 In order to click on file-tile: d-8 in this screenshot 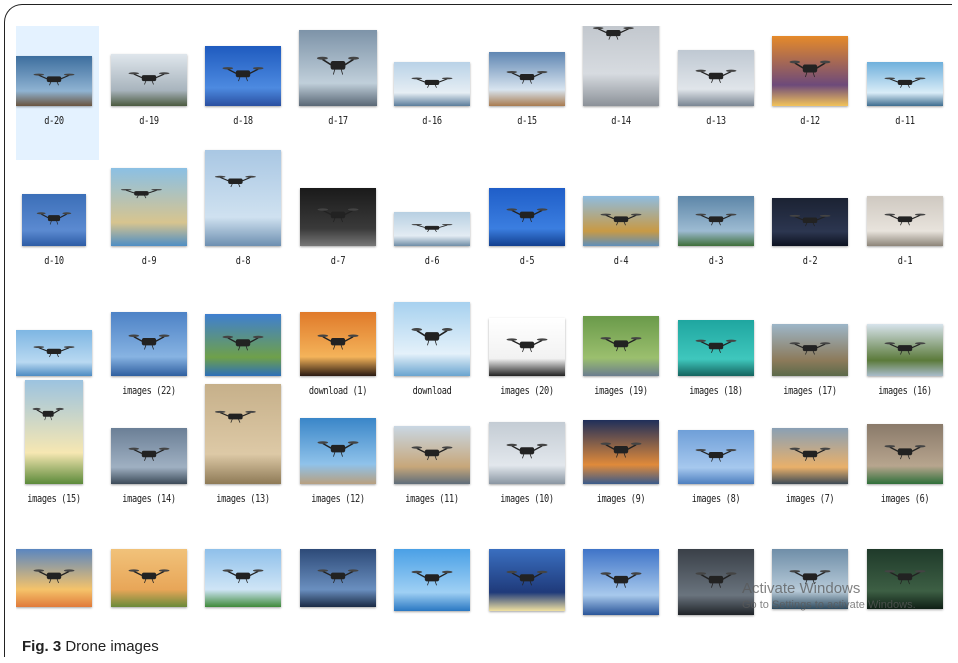, I will do `click(243, 225)`.